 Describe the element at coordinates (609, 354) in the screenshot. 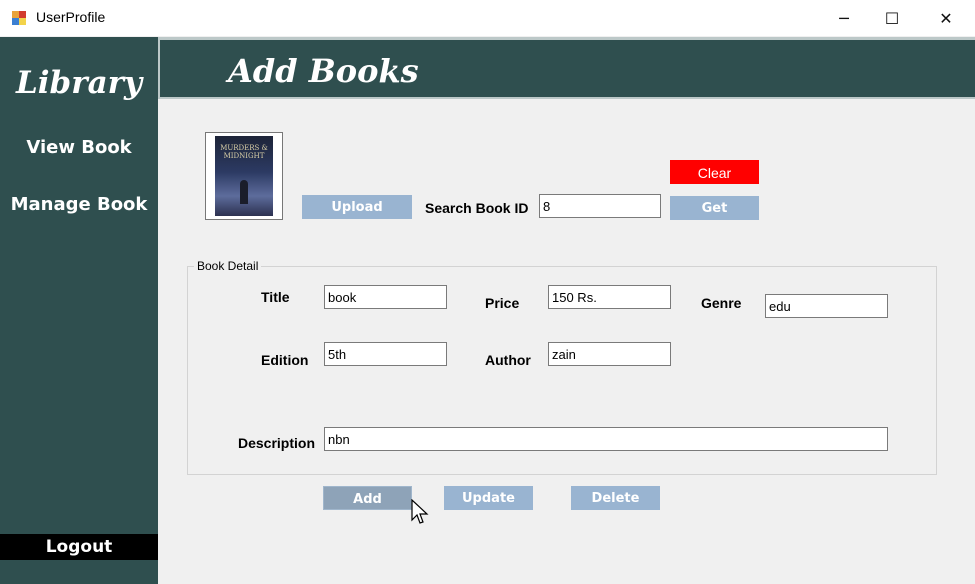

I see `author-input` at that location.